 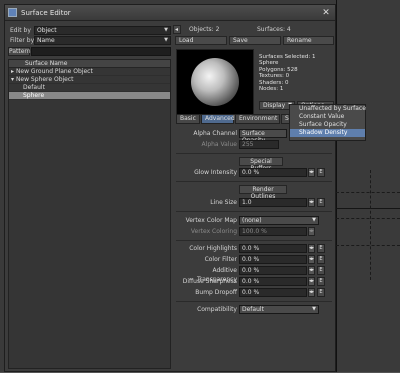 What do you see at coordinates (263, 192) in the screenshot?
I see `render-outlines-button: Render Outlines` at bounding box center [263, 192].